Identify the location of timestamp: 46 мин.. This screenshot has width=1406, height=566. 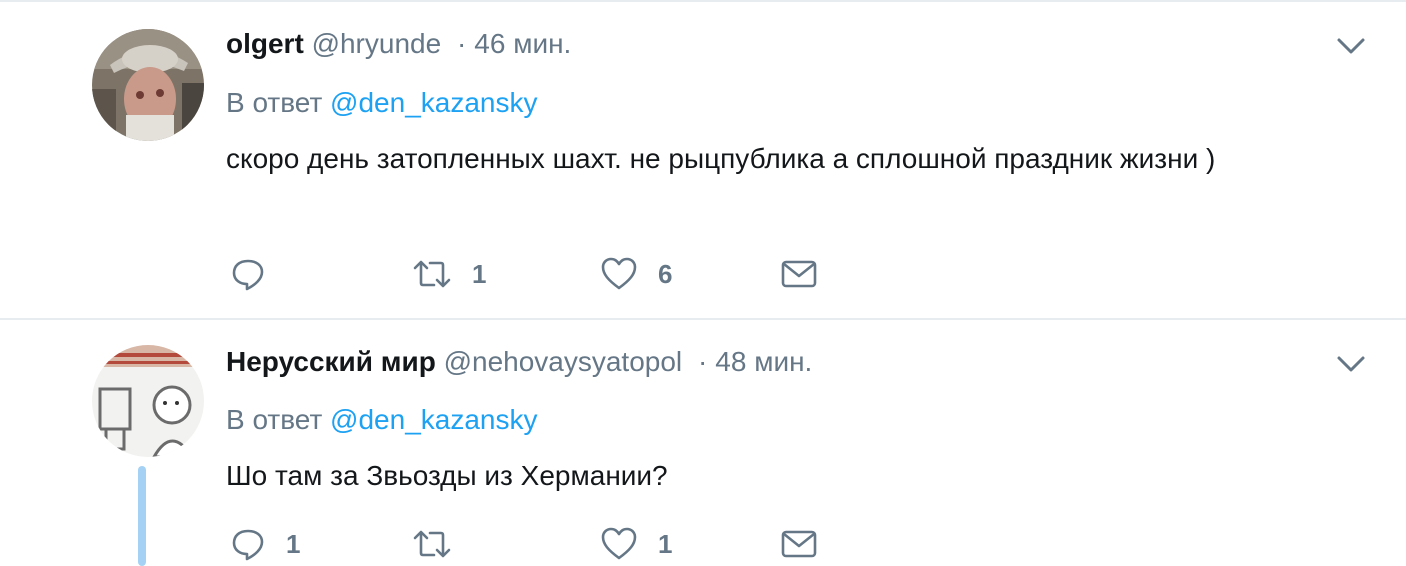
(522, 43).